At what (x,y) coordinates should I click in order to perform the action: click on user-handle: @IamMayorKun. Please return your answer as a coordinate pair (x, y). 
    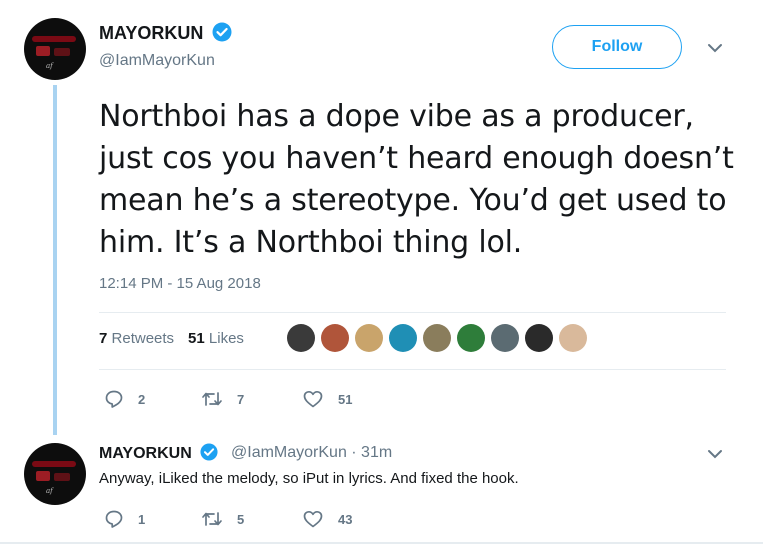
    Looking at the image, I should click on (157, 61).